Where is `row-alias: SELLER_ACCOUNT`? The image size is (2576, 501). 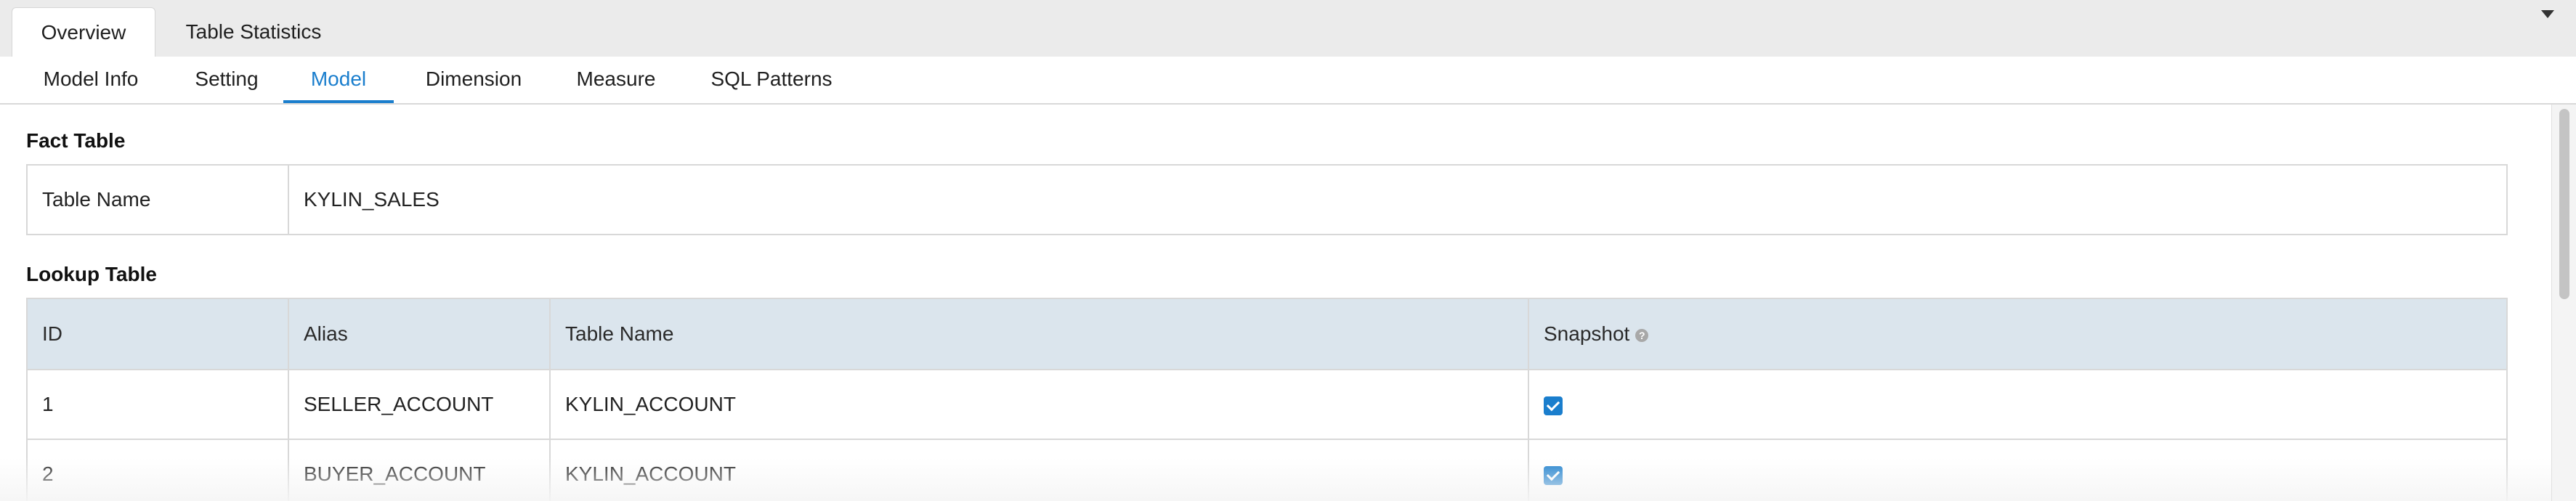 row-alias: SELLER_ACCOUNT is located at coordinates (419, 404).